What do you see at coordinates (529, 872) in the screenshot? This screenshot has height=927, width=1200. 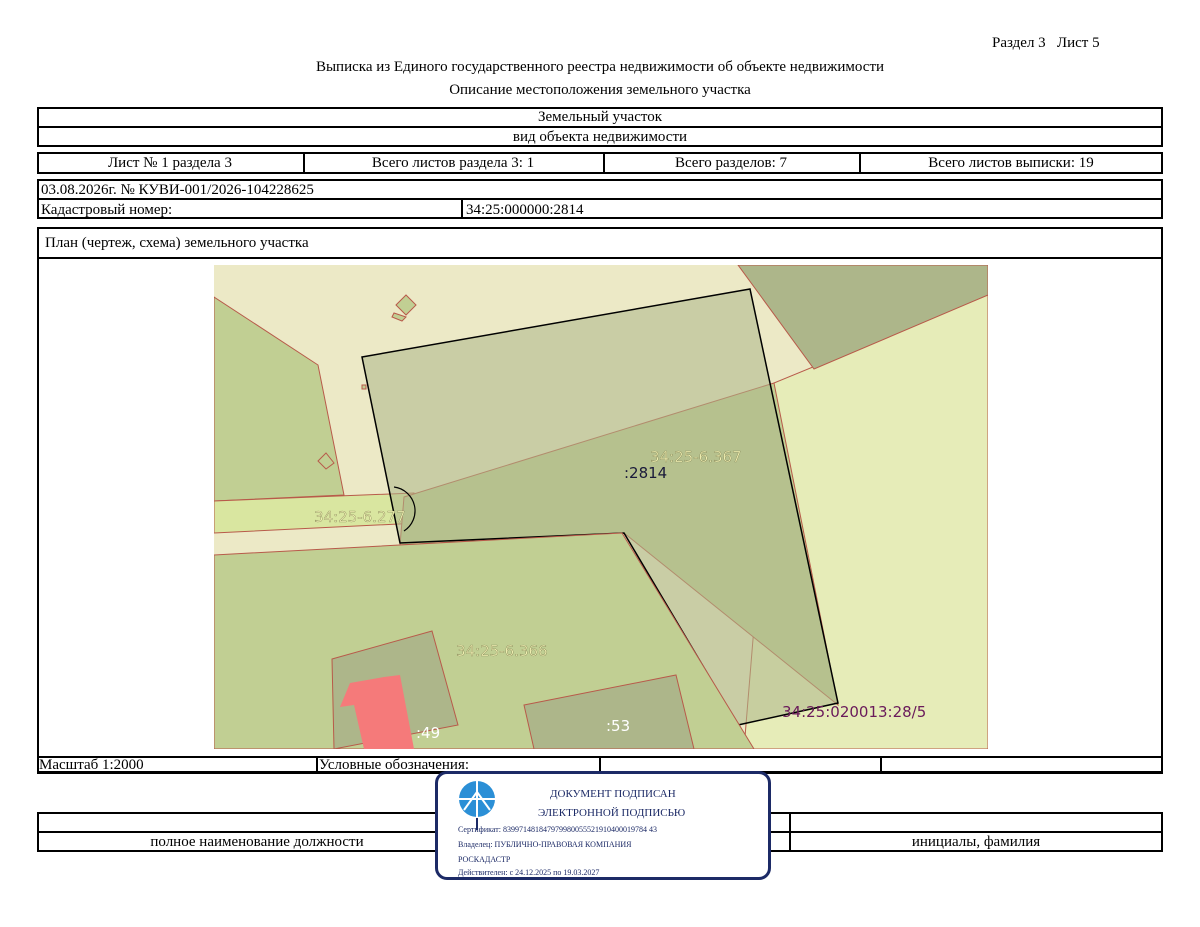 I see `stamp-validity: Действителен: с 24.12.2025 по 19.03.2027` at bounding box center [529, 872].